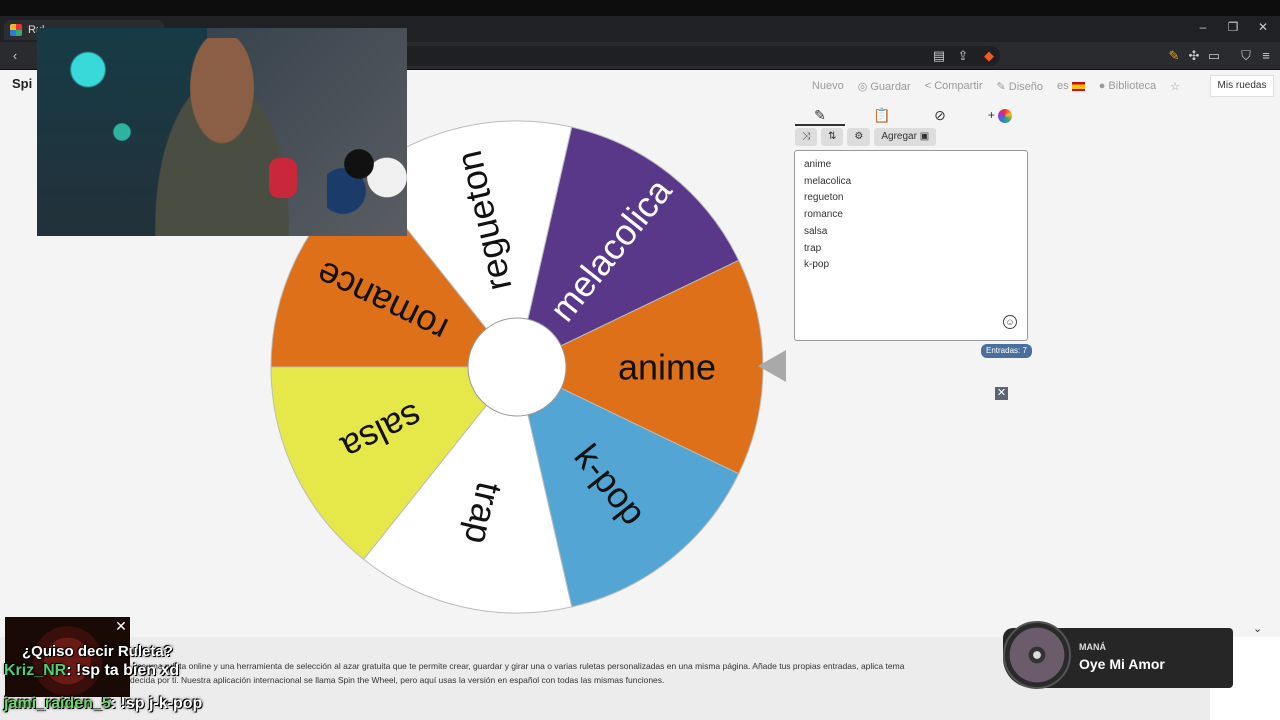  I want to click on microphone, so click(283, 178).